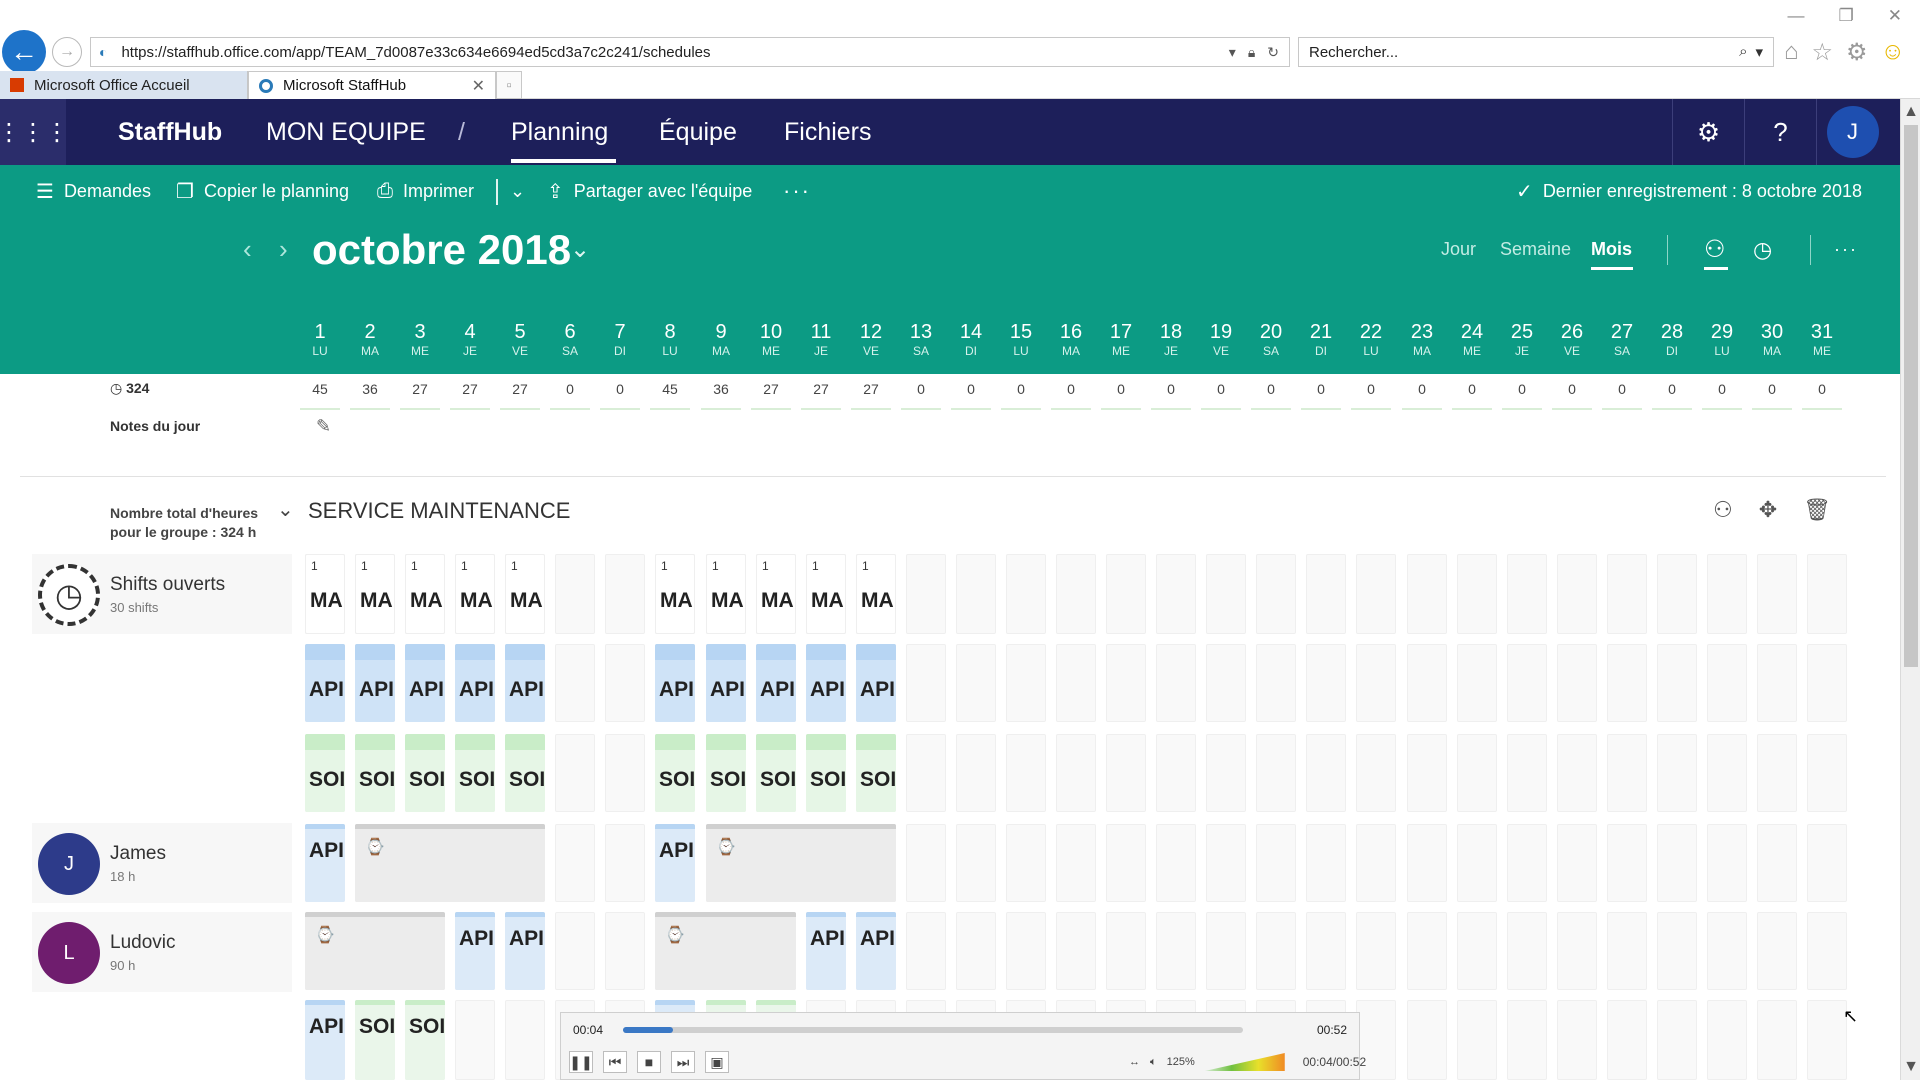 The height and width of the screenshot is (1080, 1920). What do you see at coordinates (1780, 132) in the screenshot?
I see `help-icon: ?` at bounding box center [1780, 132].